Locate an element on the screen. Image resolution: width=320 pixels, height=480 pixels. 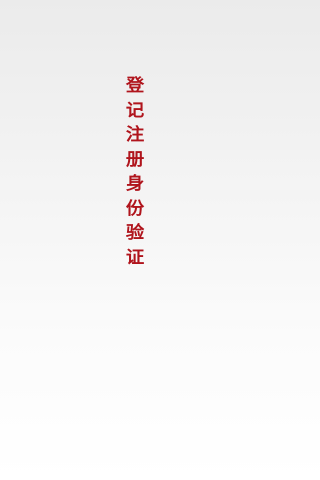
title-char: 验 is located at coordinates (135, 233).